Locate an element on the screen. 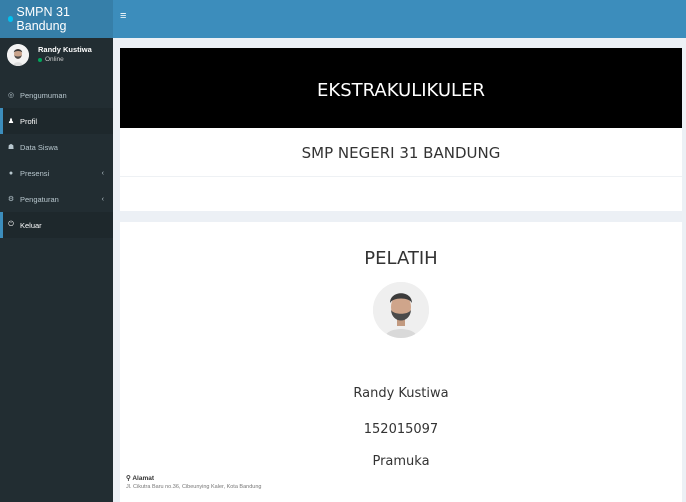  user-status: Online is located at coordinates (51, 59).